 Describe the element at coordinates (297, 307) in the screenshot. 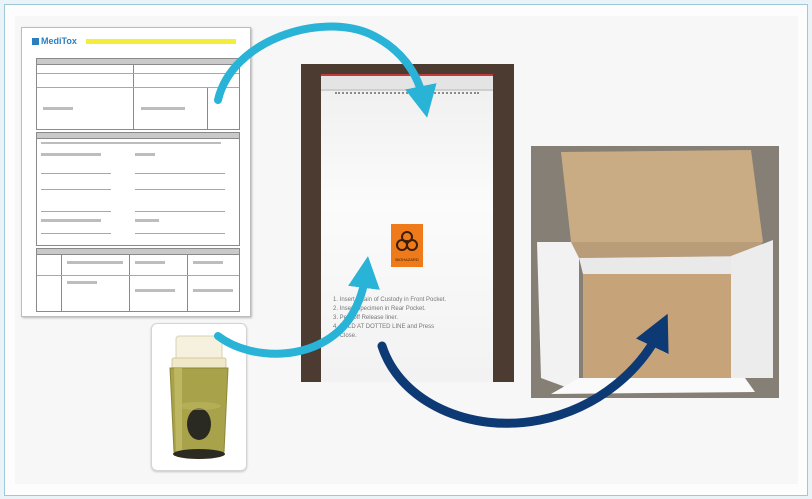

I see `arrow-container-to-bag` at that location.